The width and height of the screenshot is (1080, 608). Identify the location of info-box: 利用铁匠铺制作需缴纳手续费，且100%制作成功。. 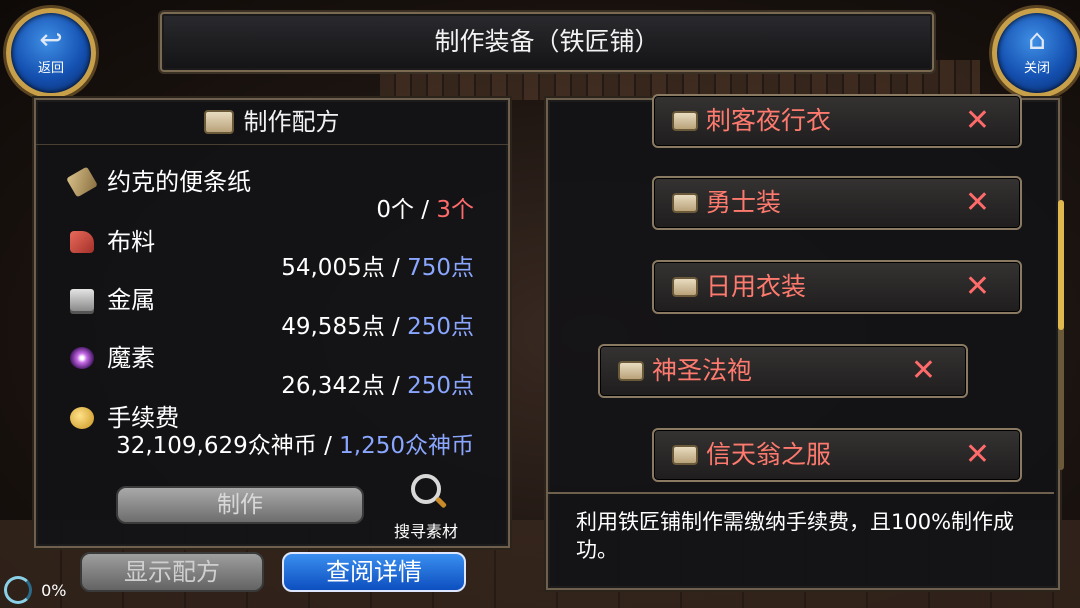
(801, 540).